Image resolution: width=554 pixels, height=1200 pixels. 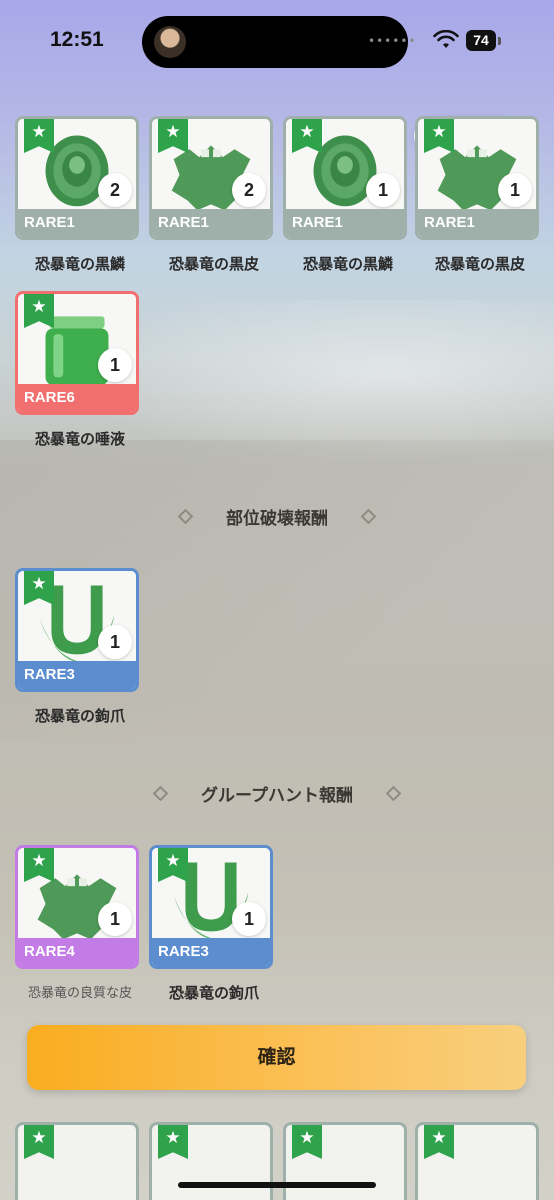 I want to click on item-name: 恐暴竜の良質な皮, so click(x=79, y=993).